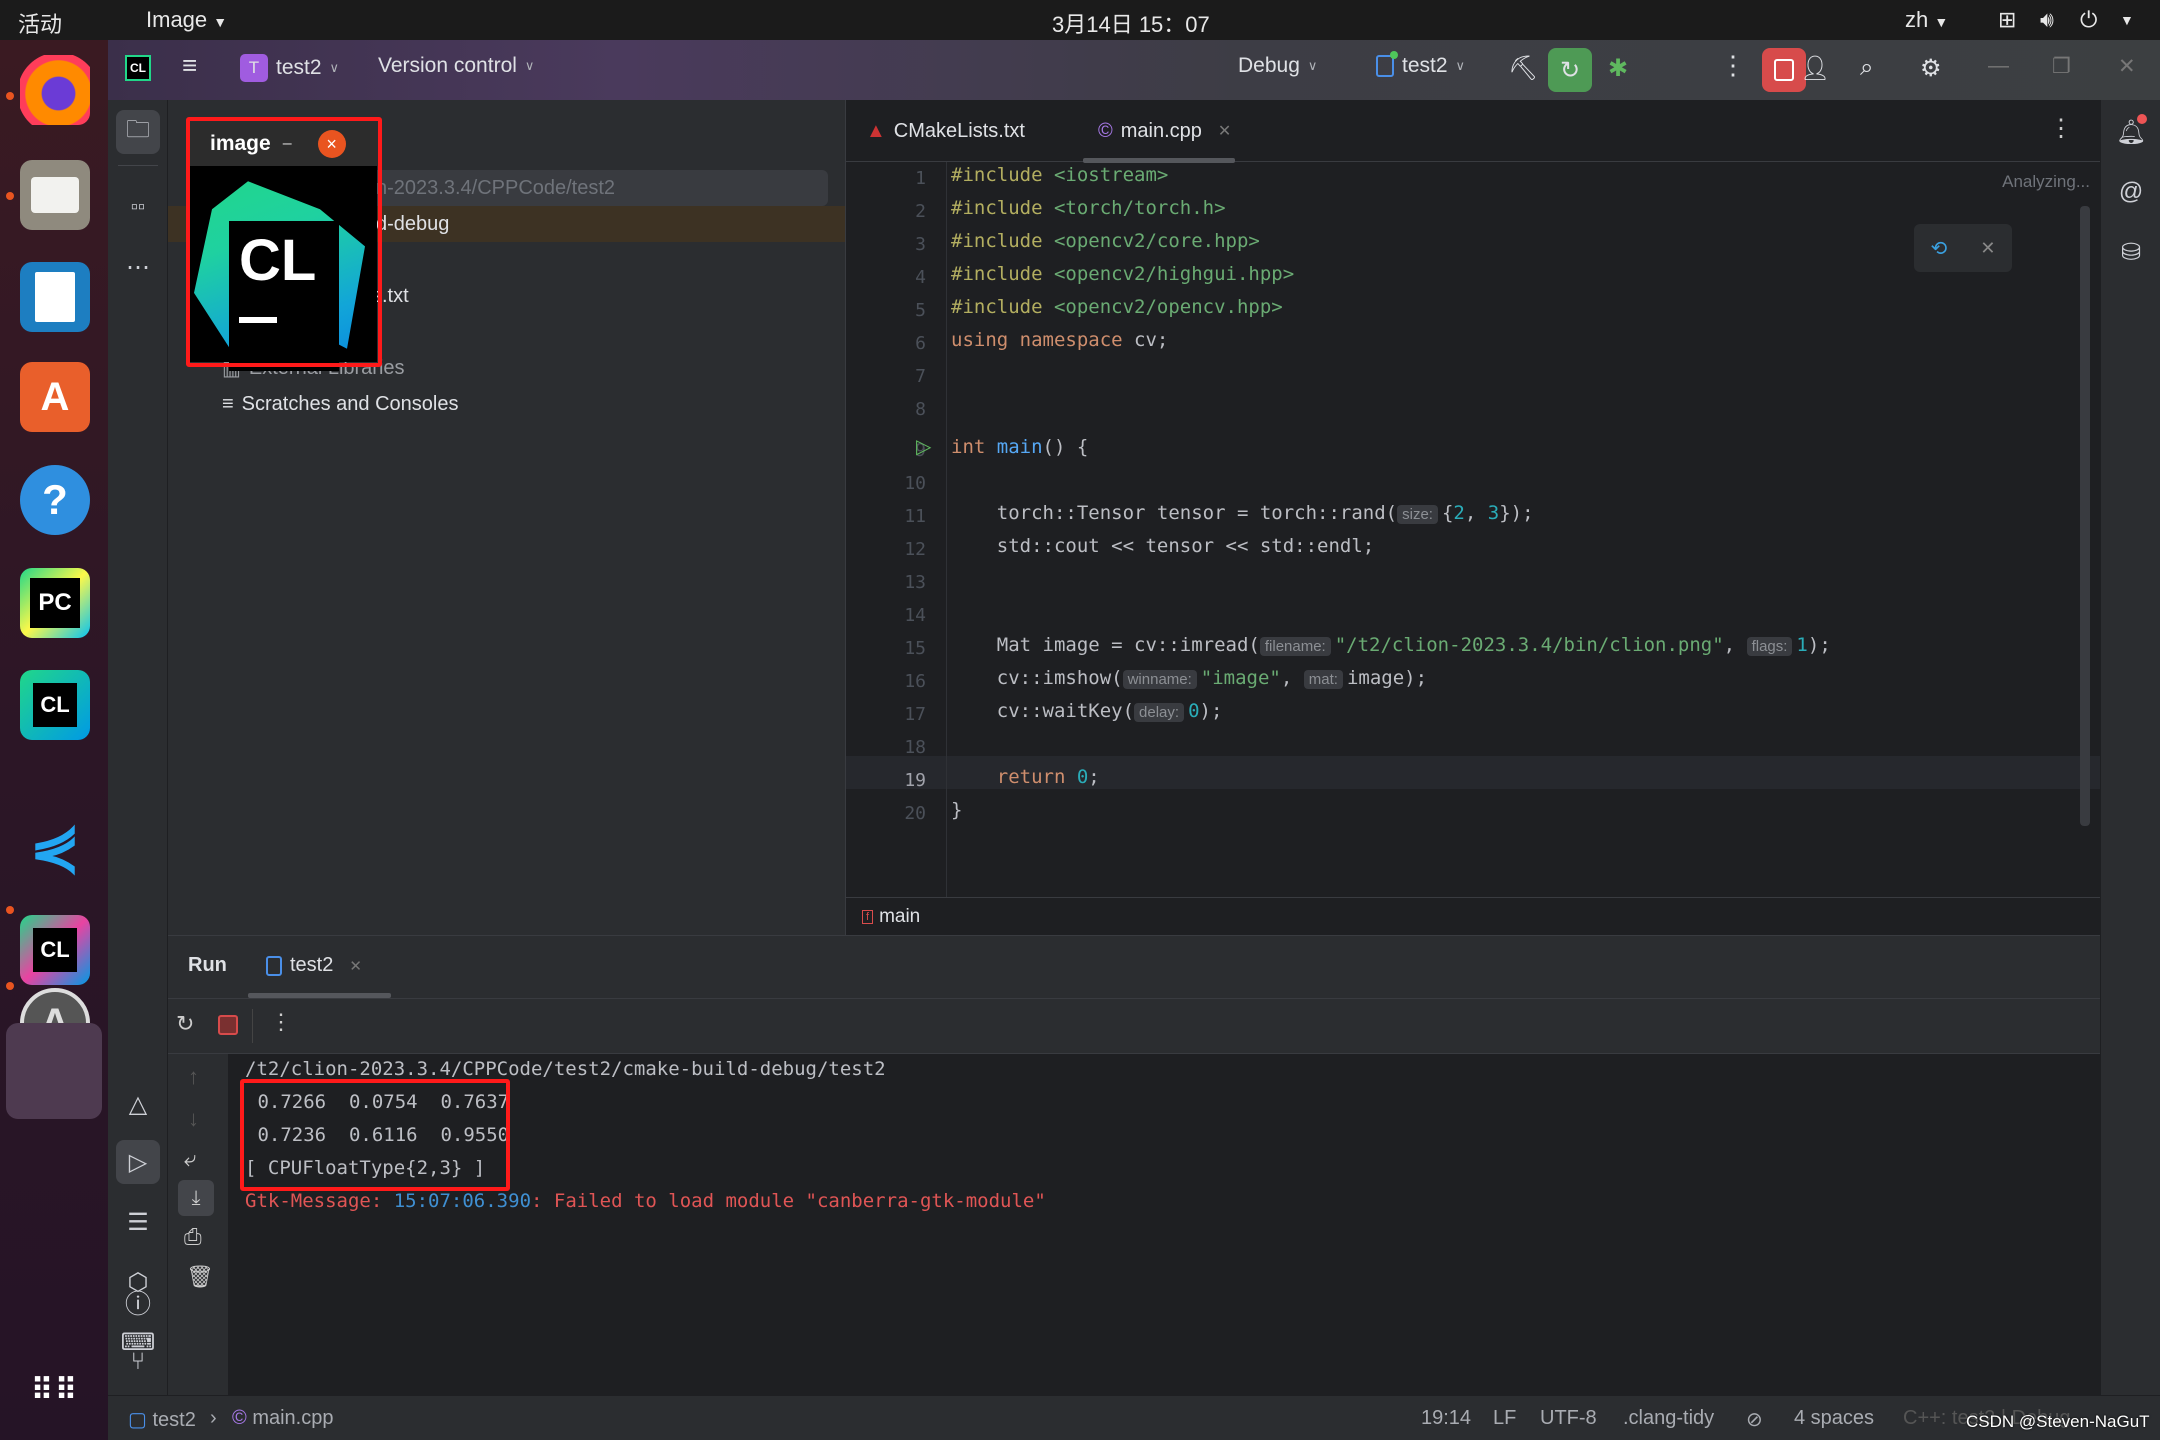 The image size is (2160, 1440). I want to click on todo-icon: ☰, so click(138, 1222).